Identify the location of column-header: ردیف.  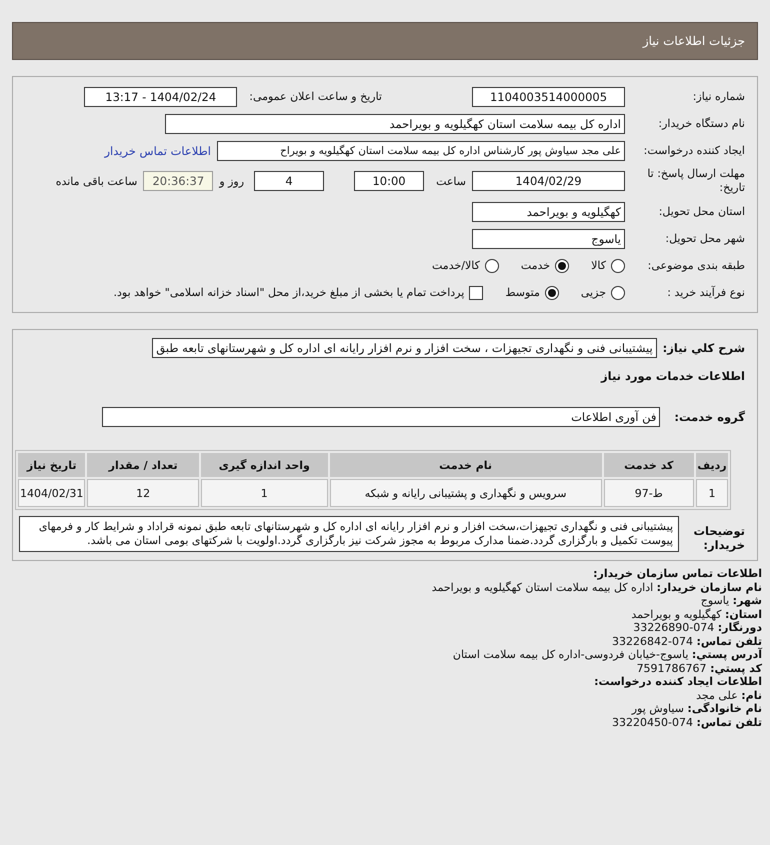
(712, 465).